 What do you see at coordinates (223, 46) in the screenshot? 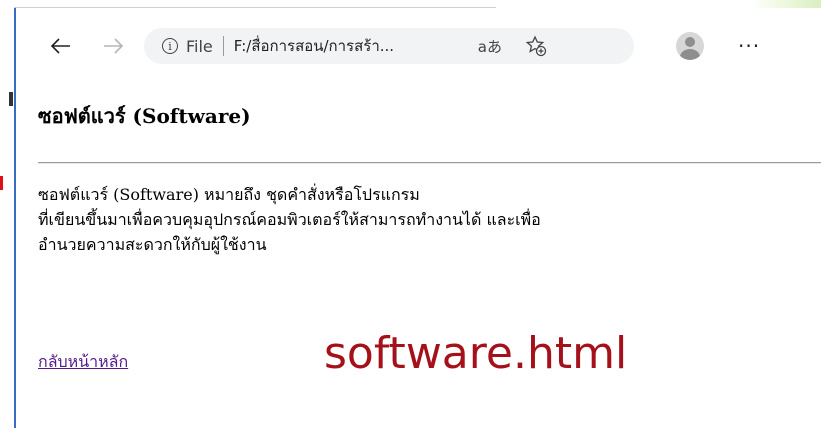
I see `address-separator` at bounding box center [223, 46].